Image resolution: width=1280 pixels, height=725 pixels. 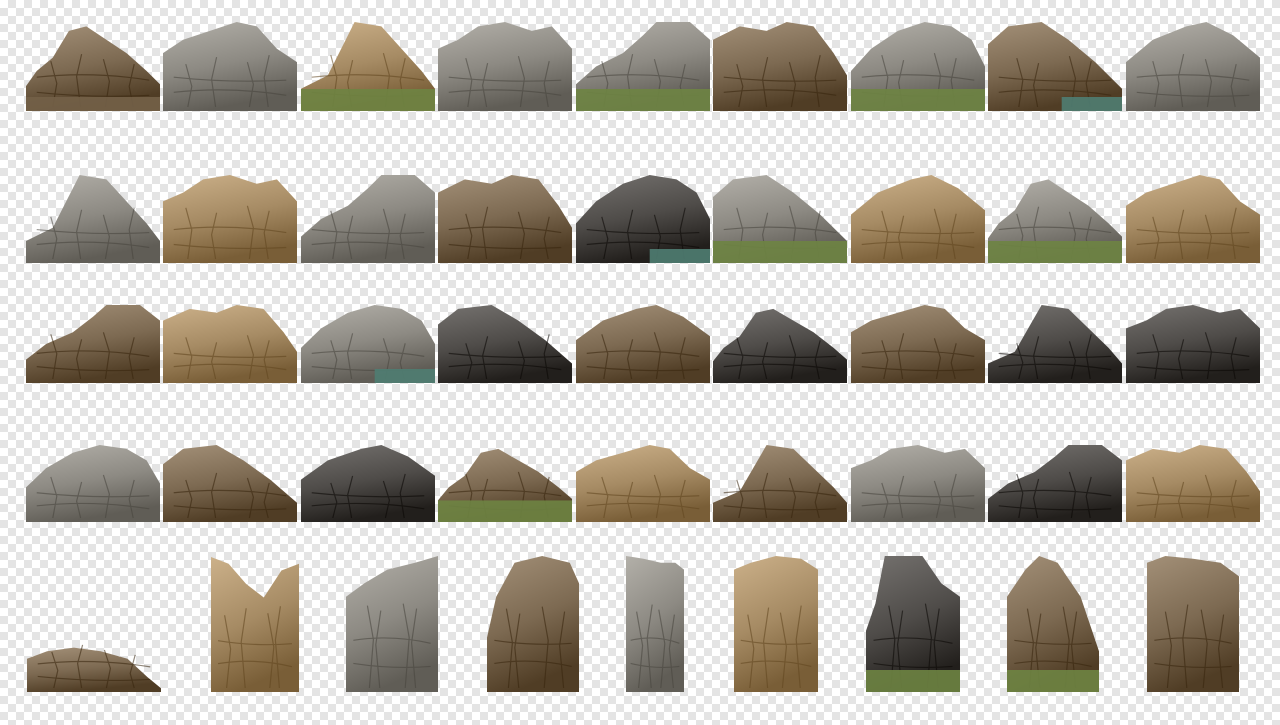 What do you see at coordinates (918, 66) in the screenshot?
I see `rock-cutout-r1-c7` at bounding box center [918, 66].